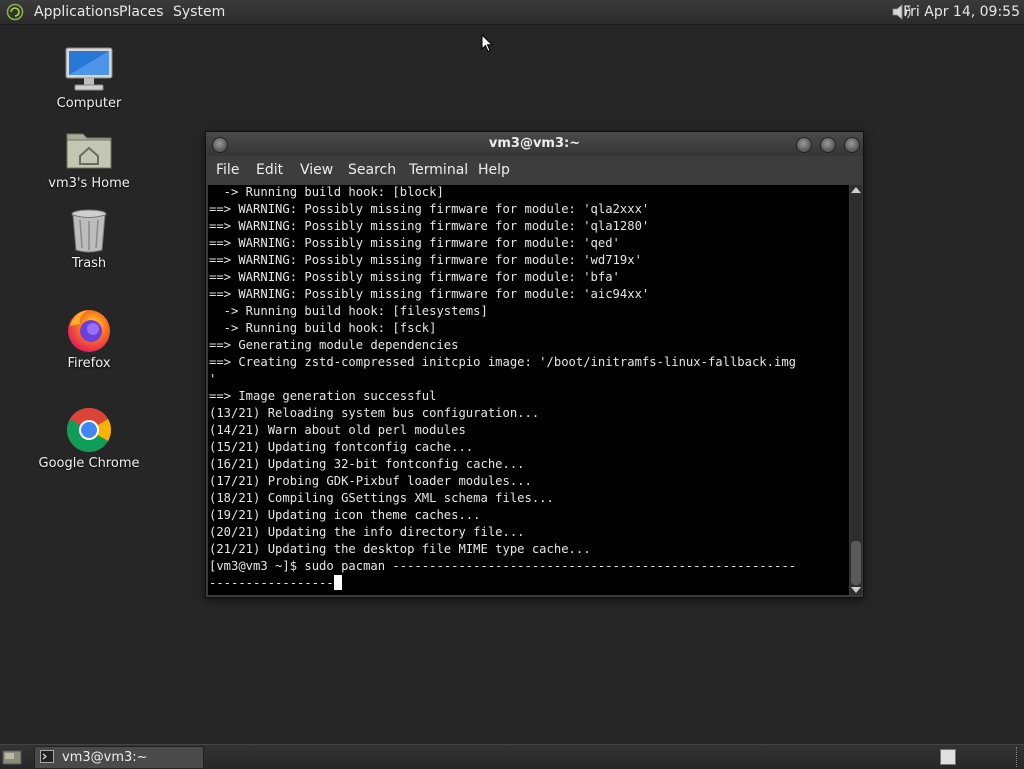 This screenshot has width=1024, height=769. Describe the element at coordinates (512, 756) in the screenshot. I see `bottom-panel: vm3@vm3:~` at that location.